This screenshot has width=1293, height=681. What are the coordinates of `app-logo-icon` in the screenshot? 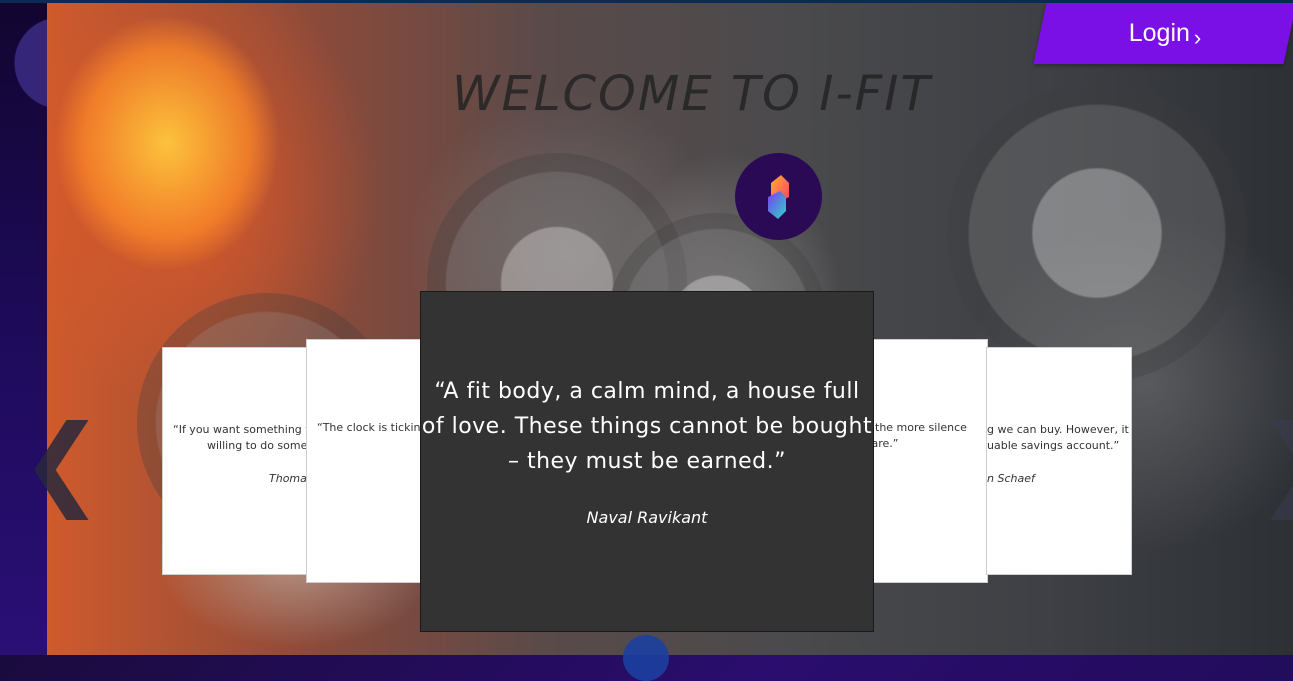 It's located at (778, 197).